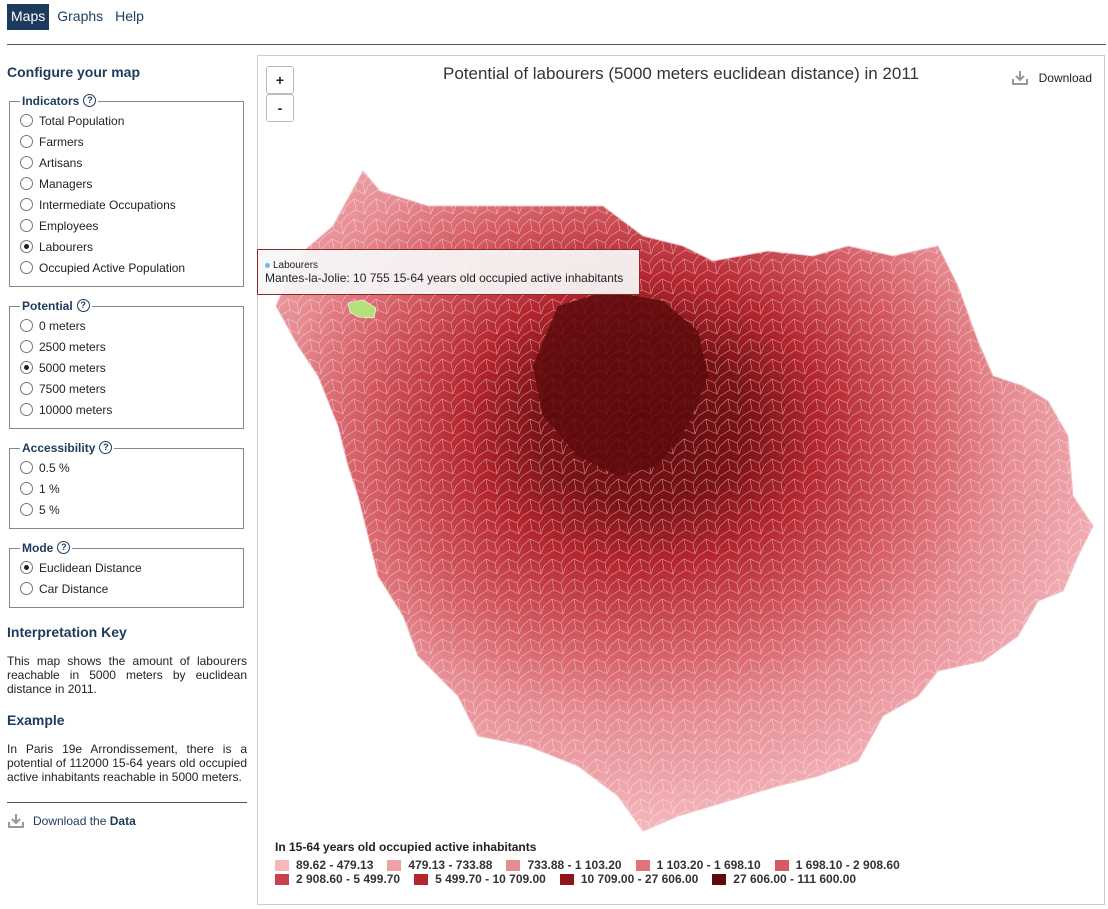 Image resolution: width=1108 pixels, height=909 pixels. Describe the element at coordinates (127, 509) in the screenshot. I see `option-5-percent: 5 %` at that location.